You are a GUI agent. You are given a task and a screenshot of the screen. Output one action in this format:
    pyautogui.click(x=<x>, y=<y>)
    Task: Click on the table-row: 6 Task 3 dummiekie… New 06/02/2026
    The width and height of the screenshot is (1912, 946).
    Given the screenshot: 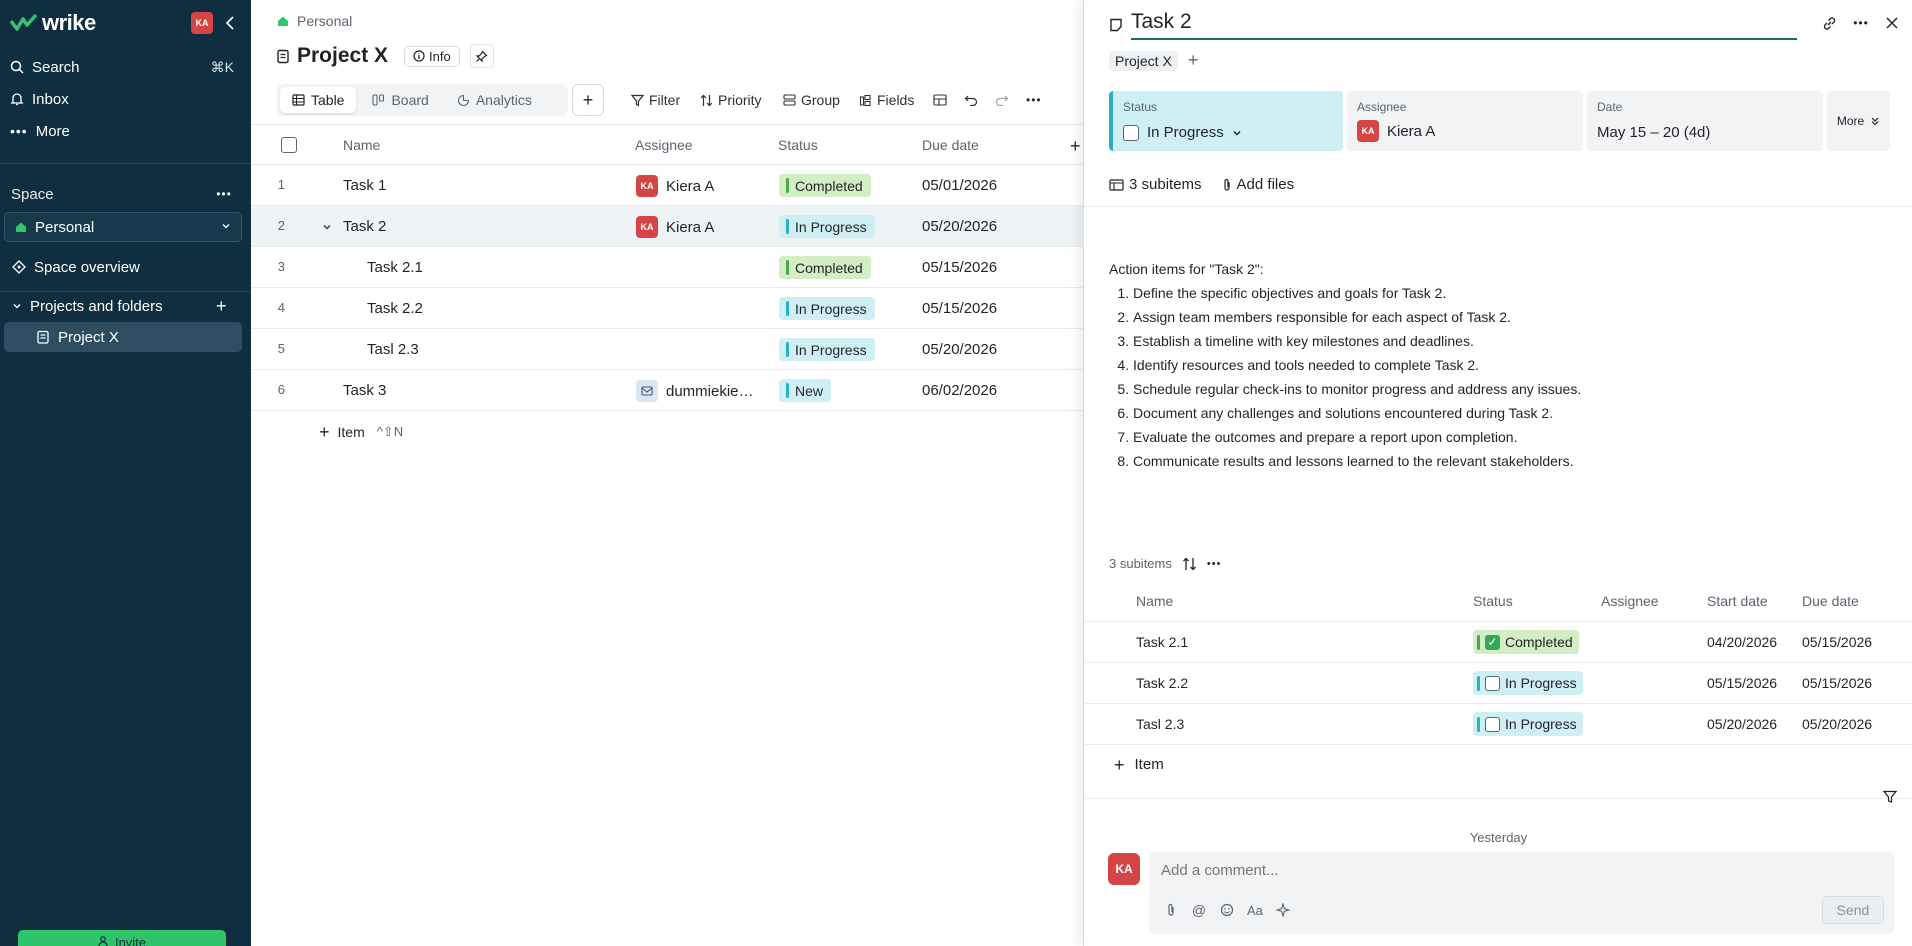 What is the action you would take?
    pyautogui.click(x=667, y=390)
    